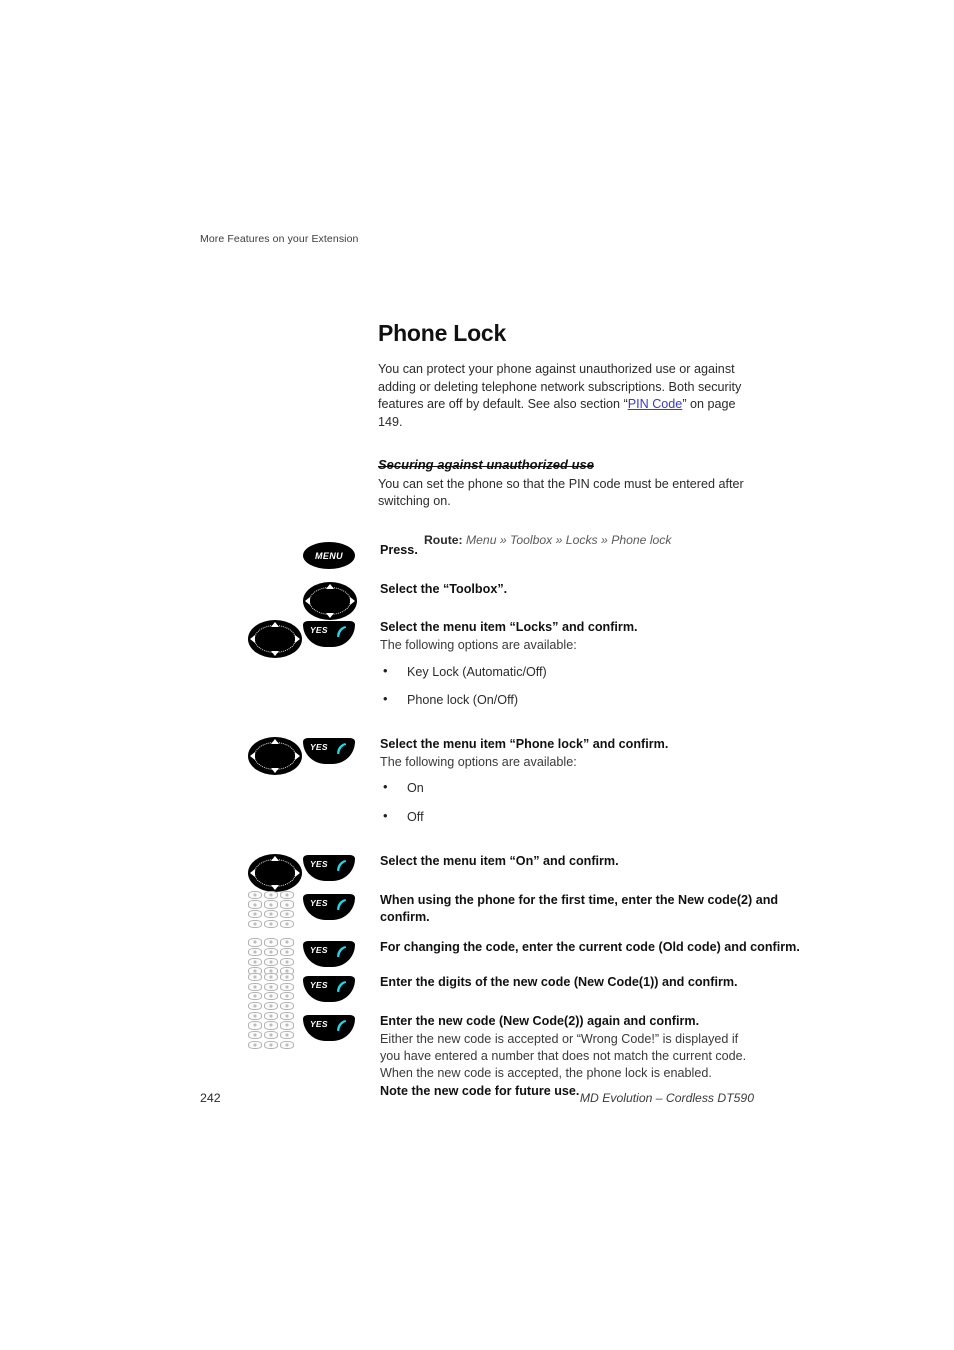 This screenshot has width=954, height=1350. What do you see at coordinates (275, 654) in the screenshot?
I see `nav-arrow-down-icon` at bounding box center [275, 654].